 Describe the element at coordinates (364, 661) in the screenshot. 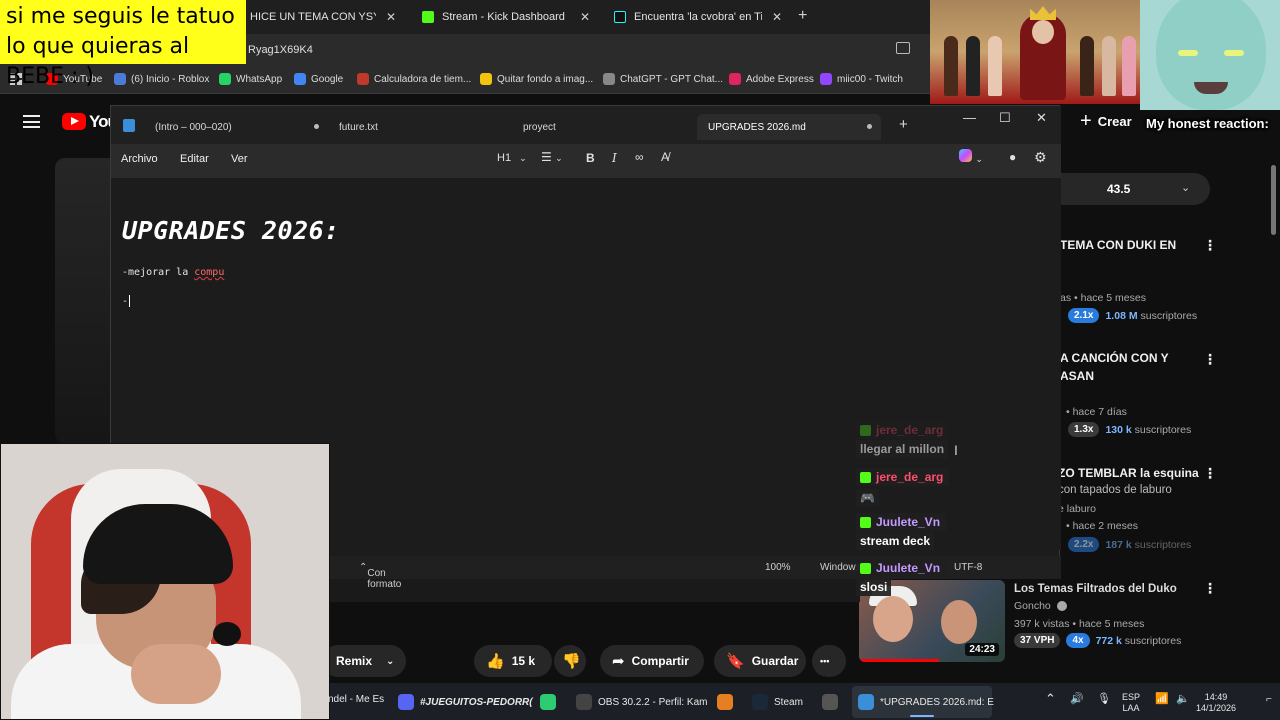

I see `remix-button: Remix ⌄` at that location.